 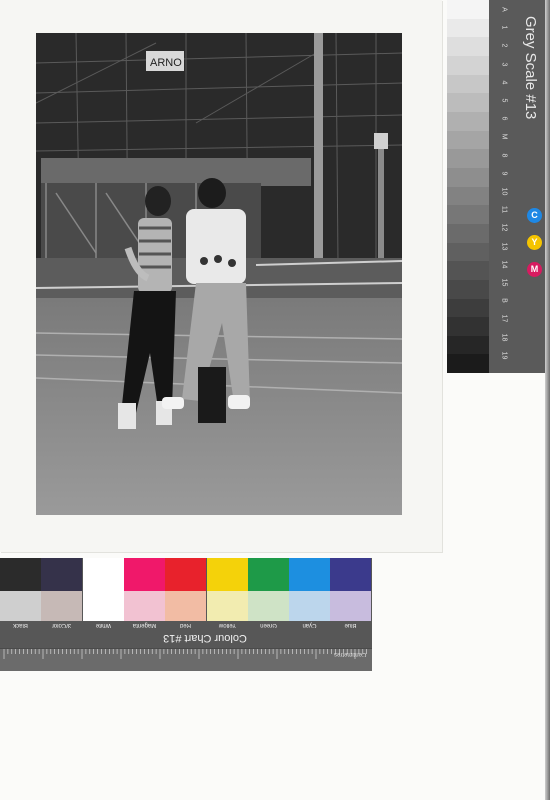 I want to click on cym-marker-c: C, so click(x=534, y=215).